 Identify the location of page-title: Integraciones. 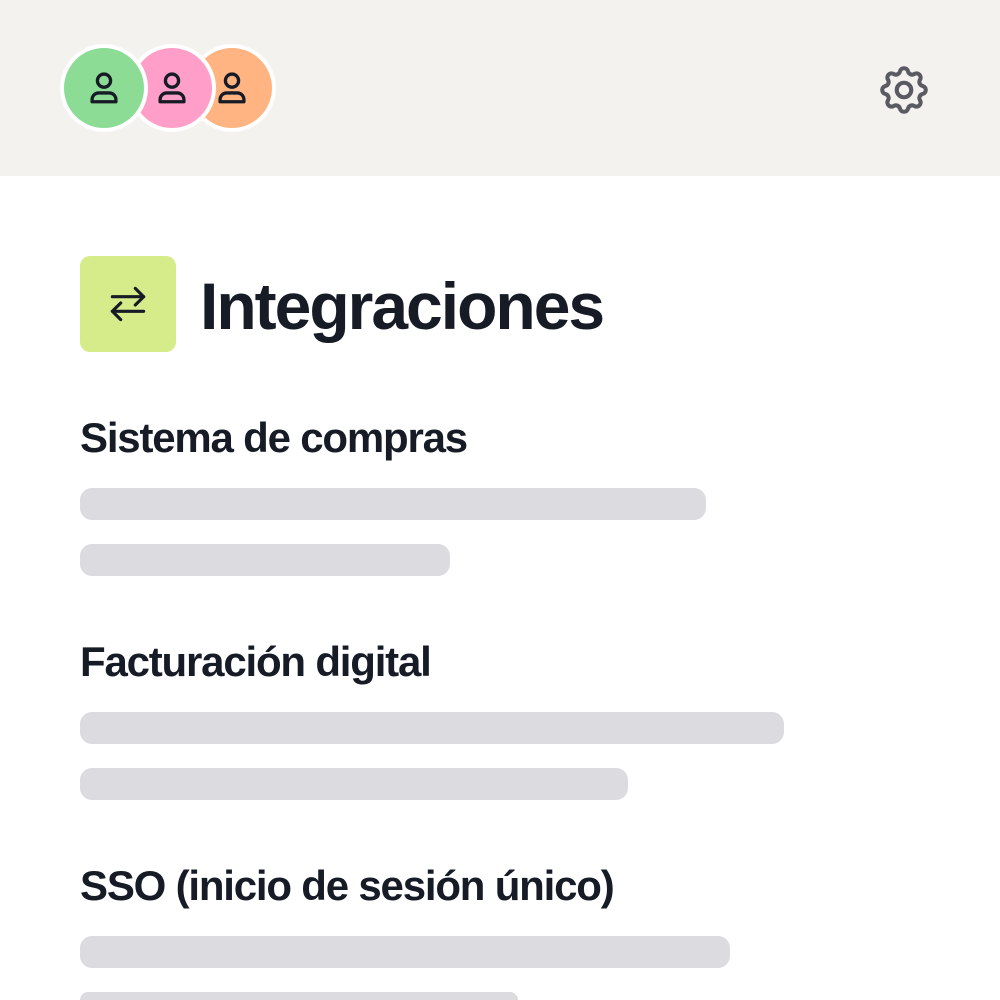
(402, 306).